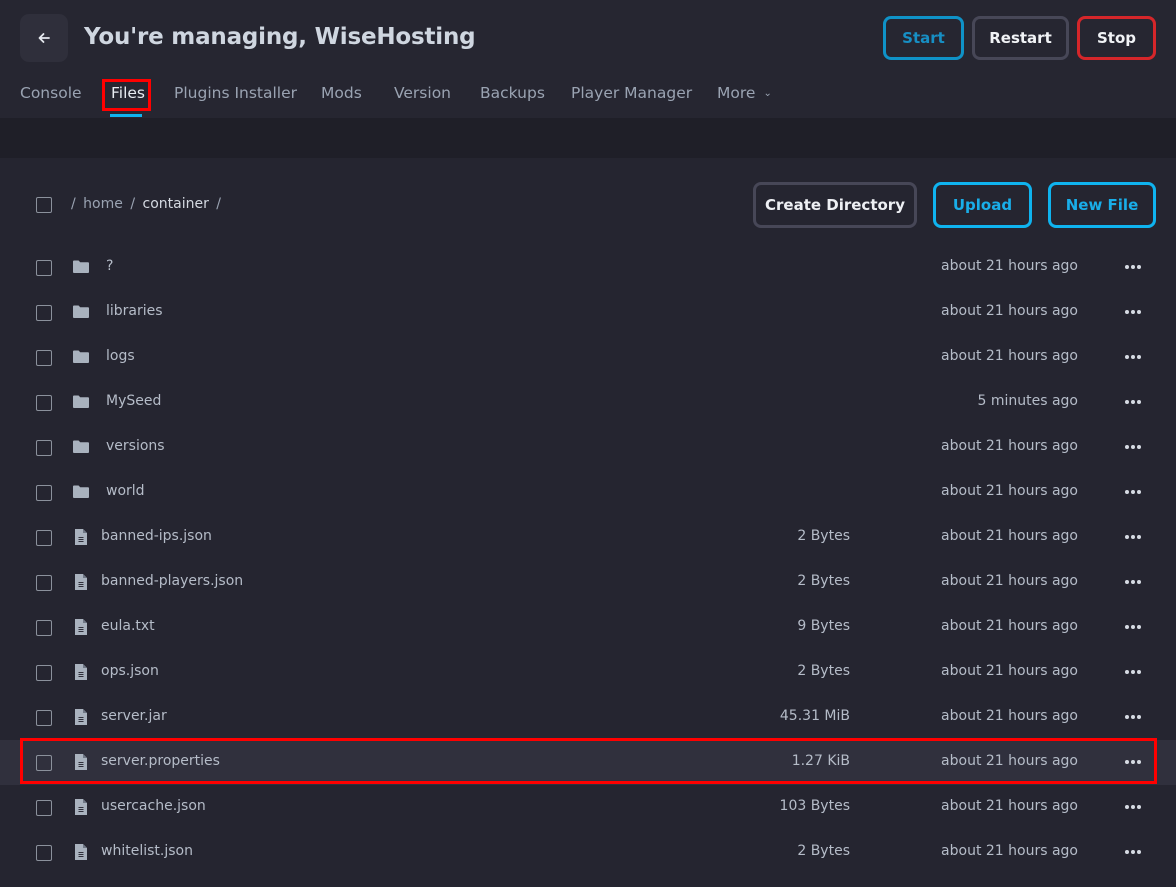 The image size is (1176, 887). What do you see at coordinates (128, 626) in the screenshot?
I see `entry-name: eula.txt` at bounding box center [128, 626].